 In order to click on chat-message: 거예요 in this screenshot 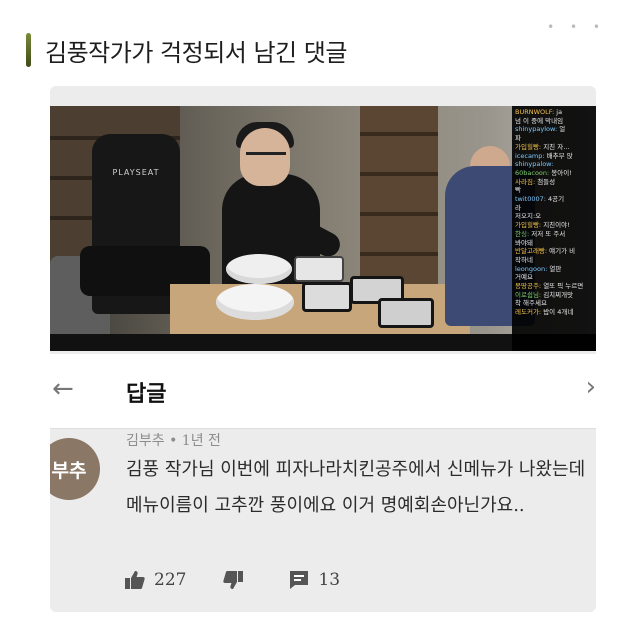, I will do `click(554, 277)`.